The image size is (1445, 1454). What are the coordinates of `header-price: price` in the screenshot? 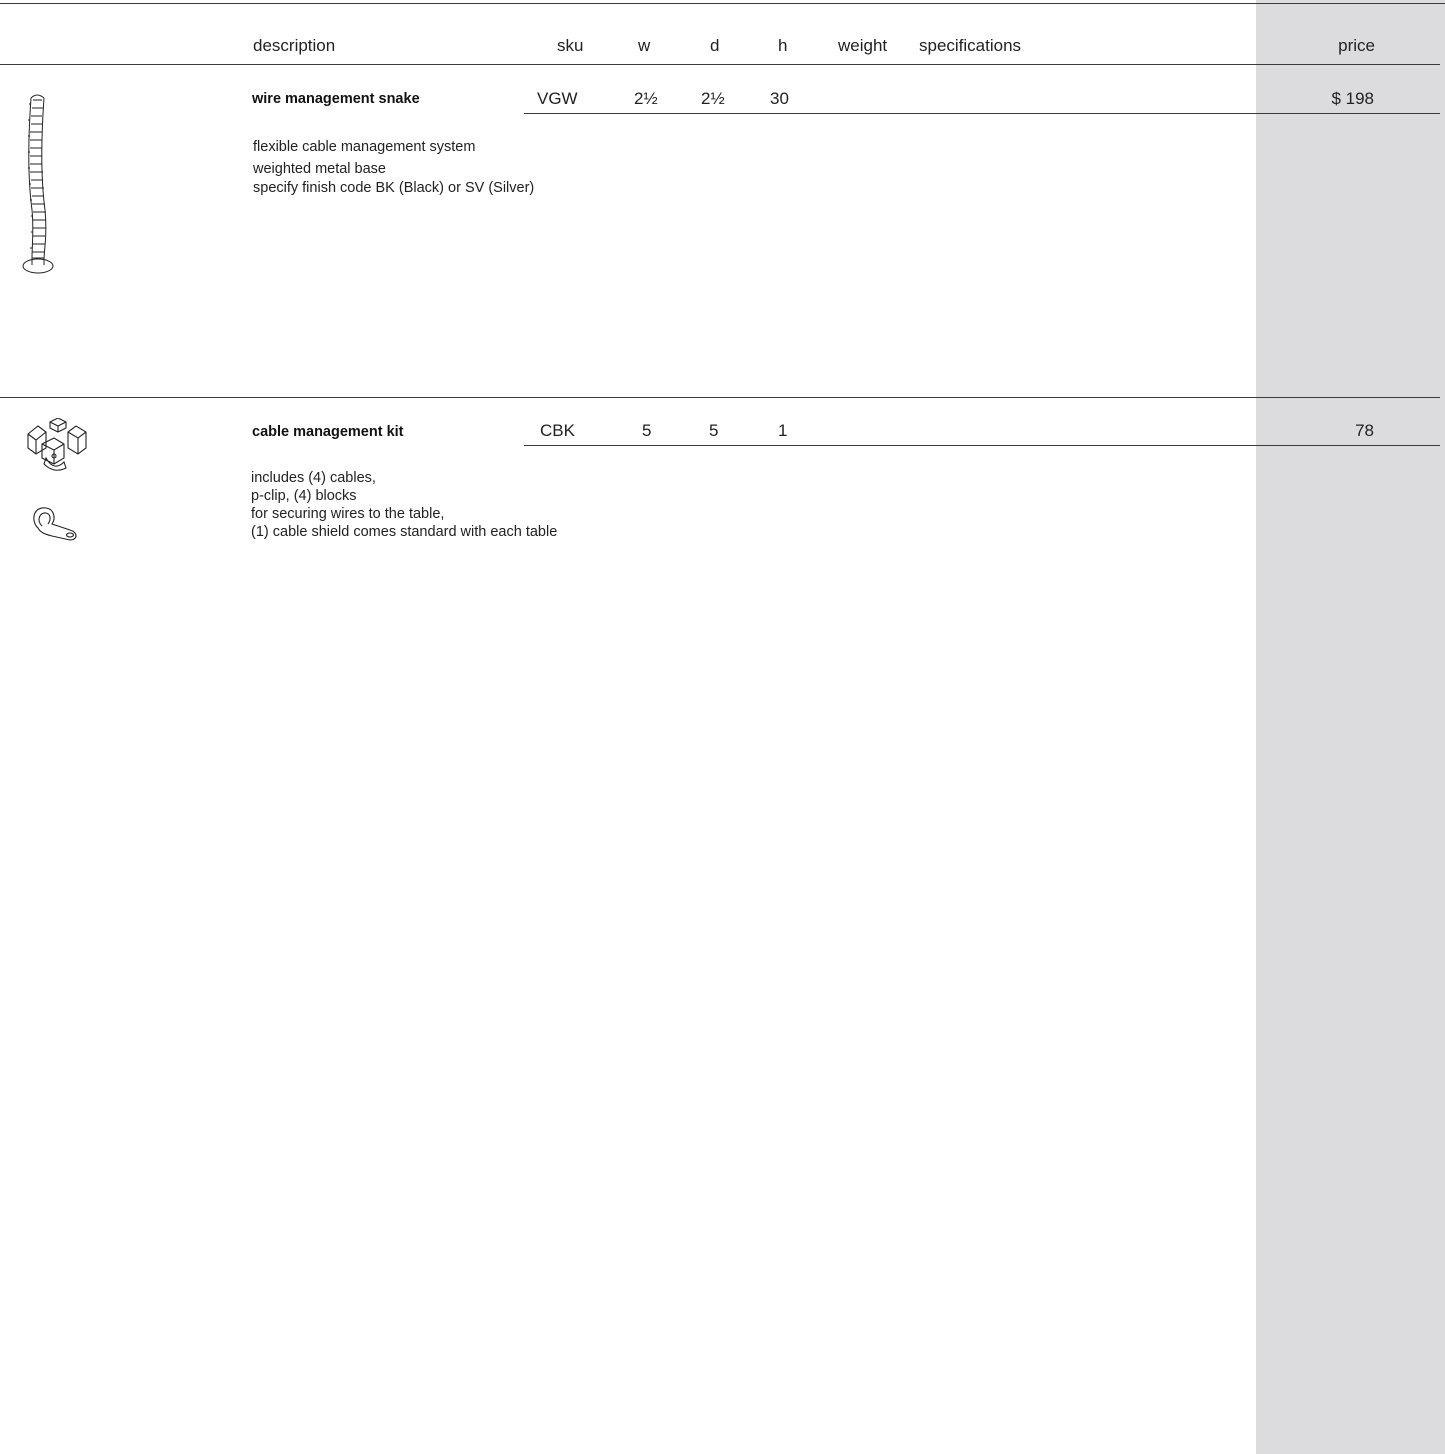 It's located at (1356, 45).